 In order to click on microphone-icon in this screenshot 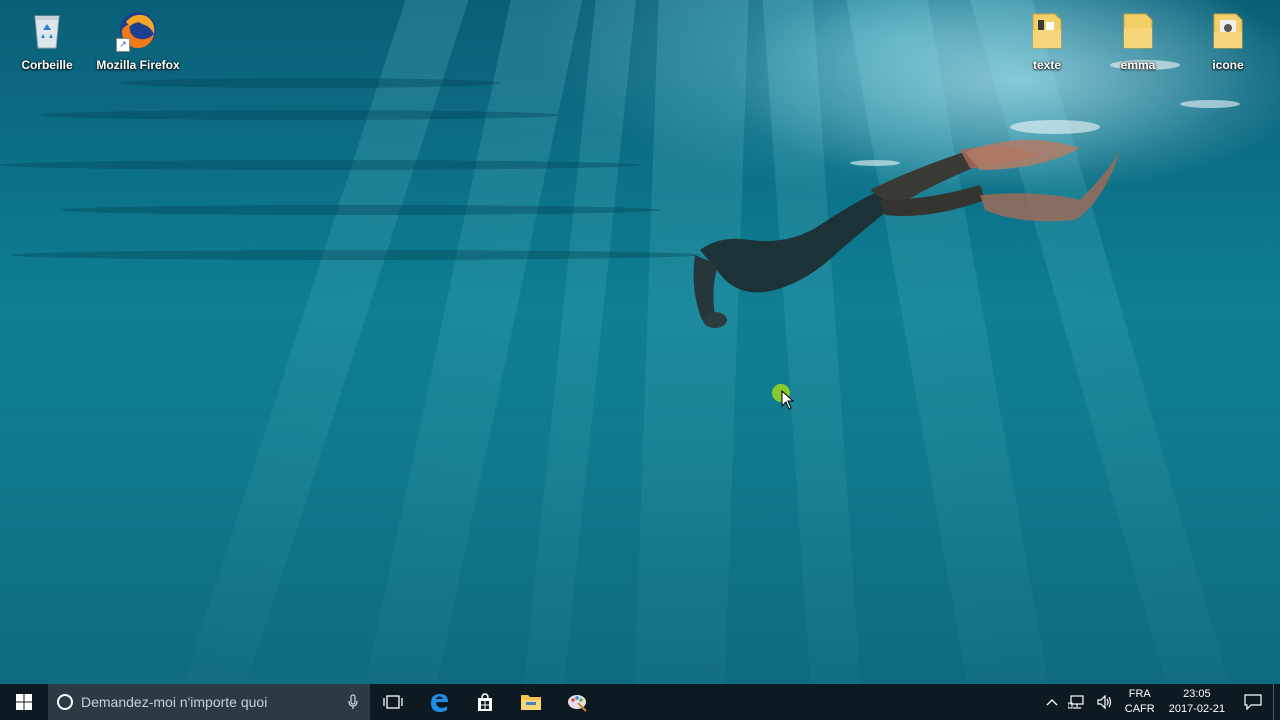, I will do `click(353, 702)`.